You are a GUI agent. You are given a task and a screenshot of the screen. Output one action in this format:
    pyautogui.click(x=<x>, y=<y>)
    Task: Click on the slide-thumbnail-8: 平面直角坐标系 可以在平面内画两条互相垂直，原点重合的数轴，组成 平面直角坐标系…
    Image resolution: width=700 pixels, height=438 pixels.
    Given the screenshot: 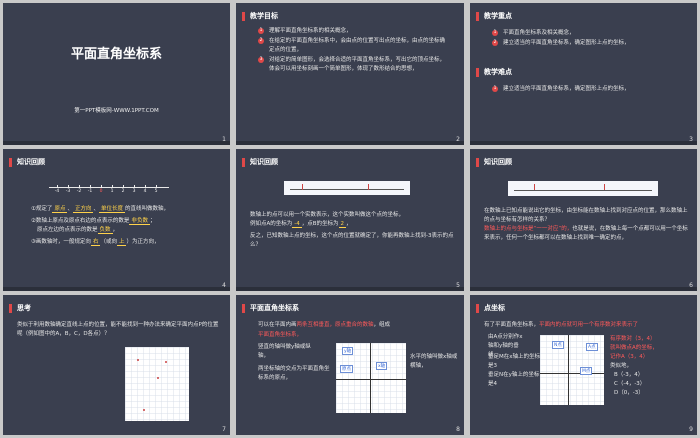 What is the action you would take?
    pyautogui.click(x=350, y=365)
    